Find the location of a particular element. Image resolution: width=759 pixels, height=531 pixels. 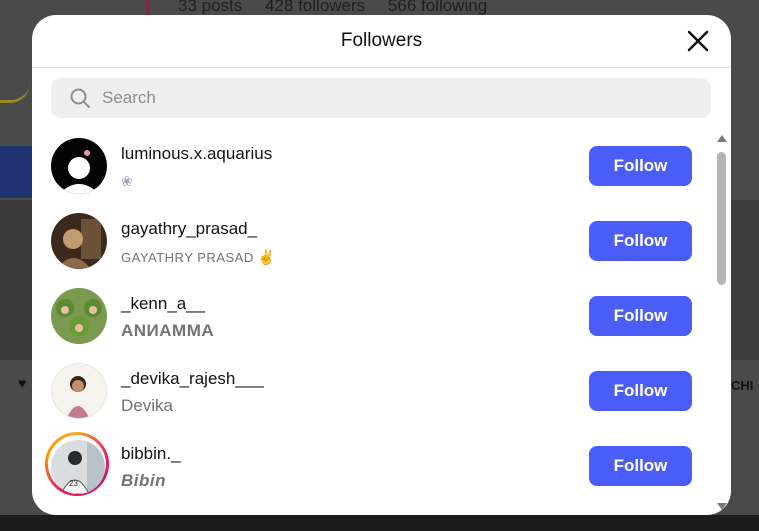

close-button is located at coordinates (698, 41).